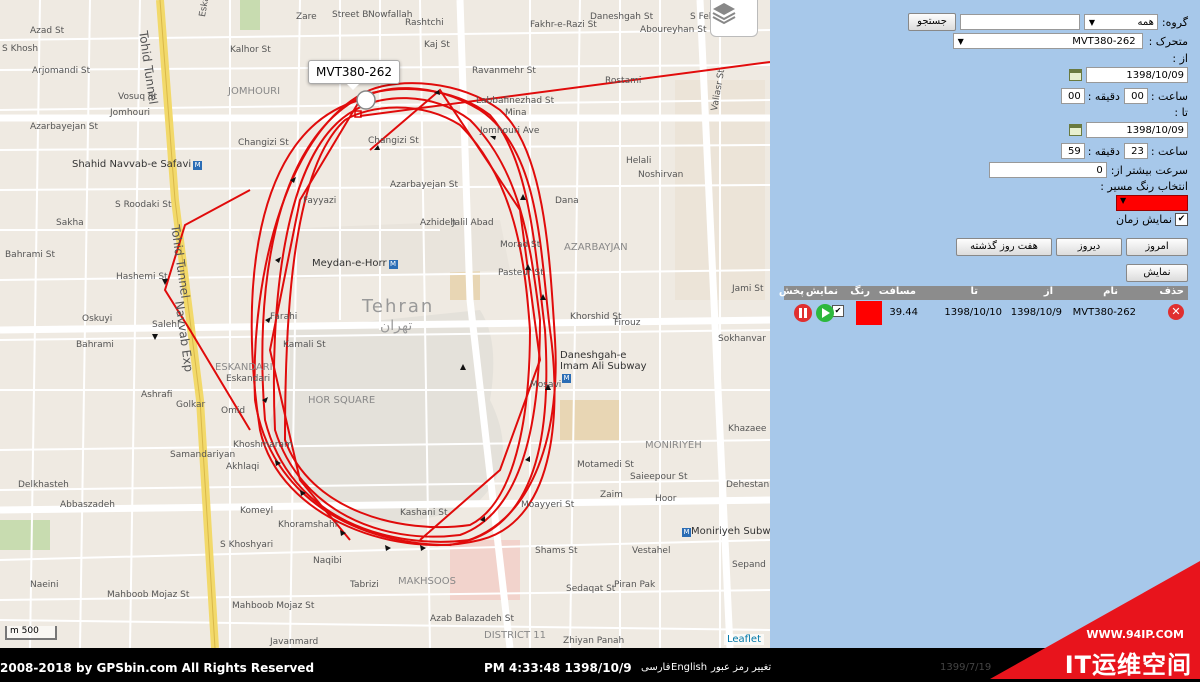 Image resolution: width=1200 pixels, height=682 pixels. What do you see at coordinates (191, 405) in the screenshot?
I see `street-label: Golkar` at bounding box center [191, 405].